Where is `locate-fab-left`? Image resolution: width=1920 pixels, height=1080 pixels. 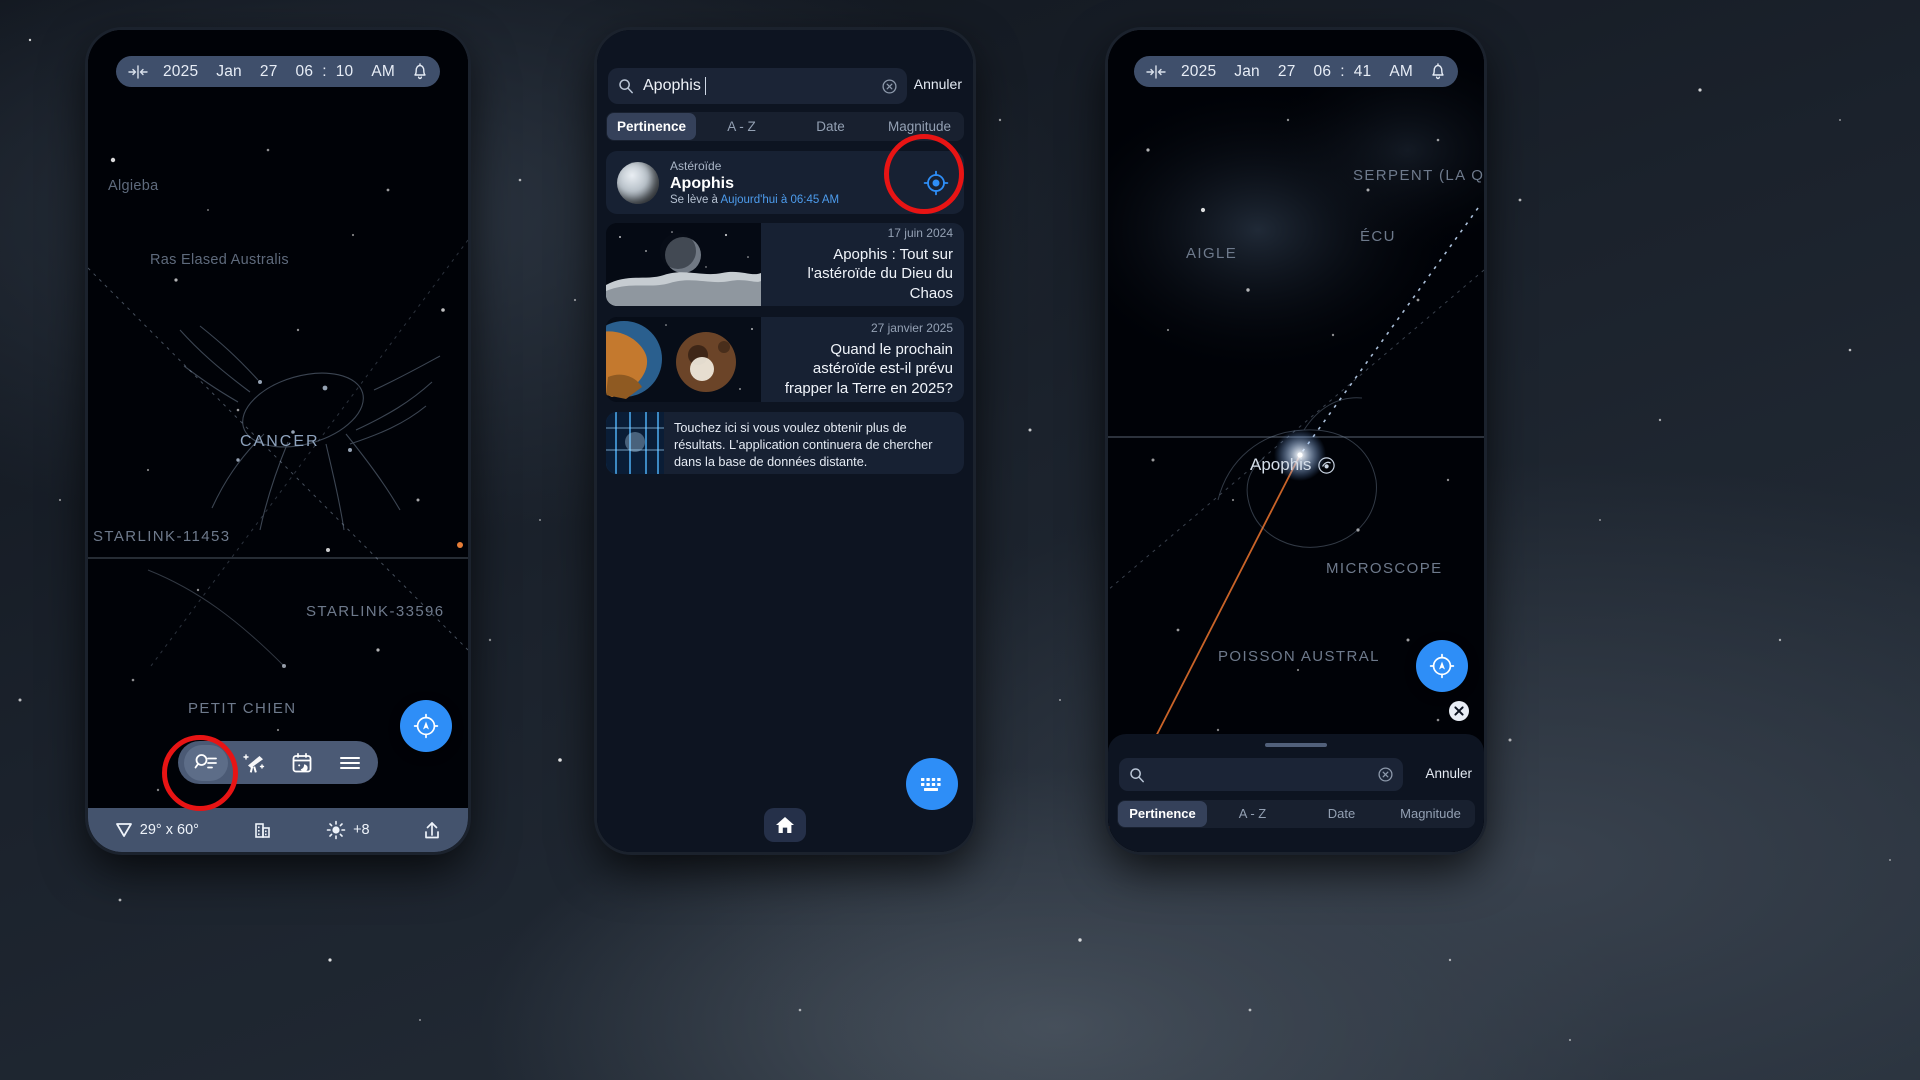
locate-fab-left is located at coordinates (426, 726).